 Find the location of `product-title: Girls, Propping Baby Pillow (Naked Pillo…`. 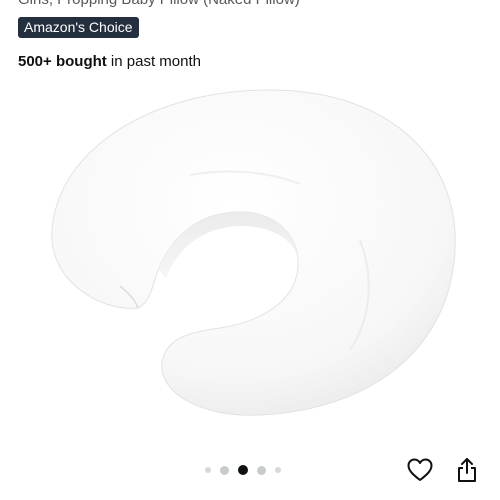

product-title: Girls, Propping Baby Pillow (Naked Pillo… is located at coordinates (253, 5).